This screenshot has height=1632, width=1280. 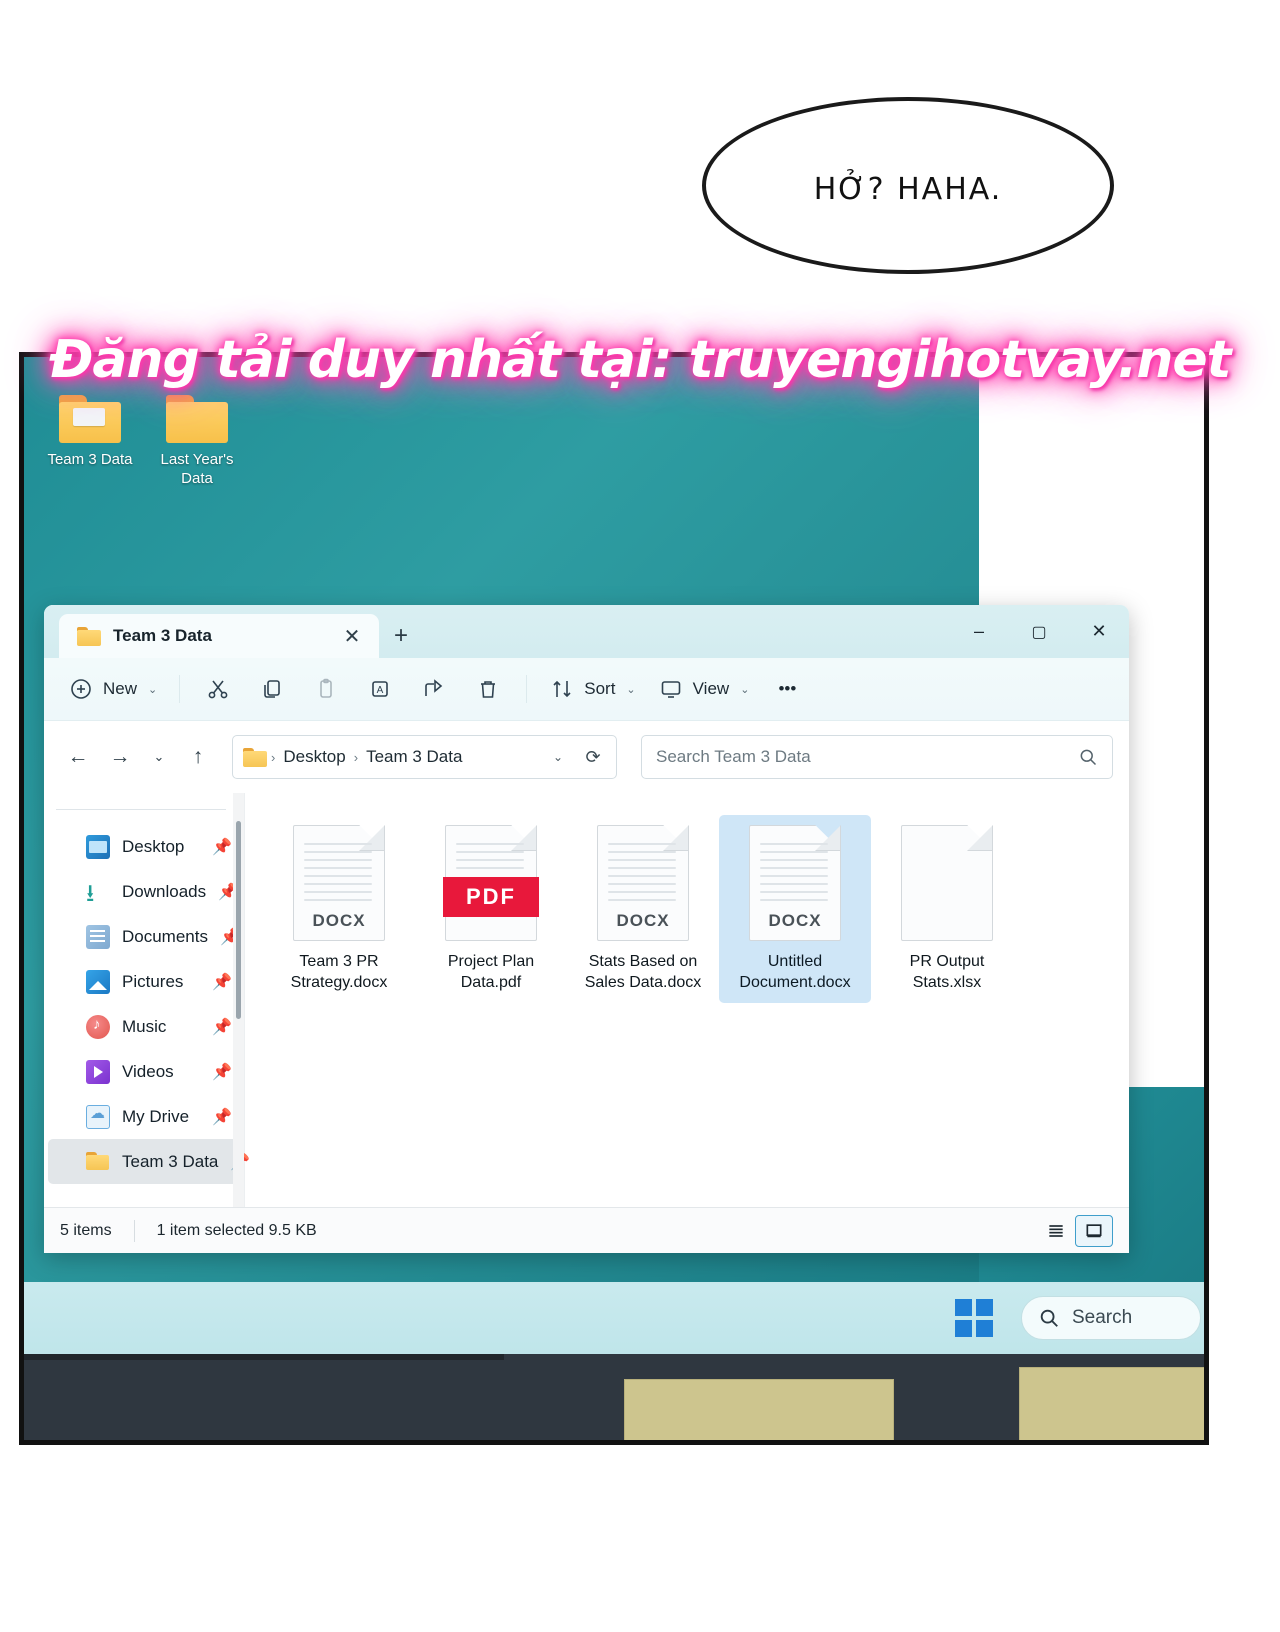 What do you see at coordinates (198, 757) in the screenshot?
I see `up-button: ↑` at bounding box center [198, 757].